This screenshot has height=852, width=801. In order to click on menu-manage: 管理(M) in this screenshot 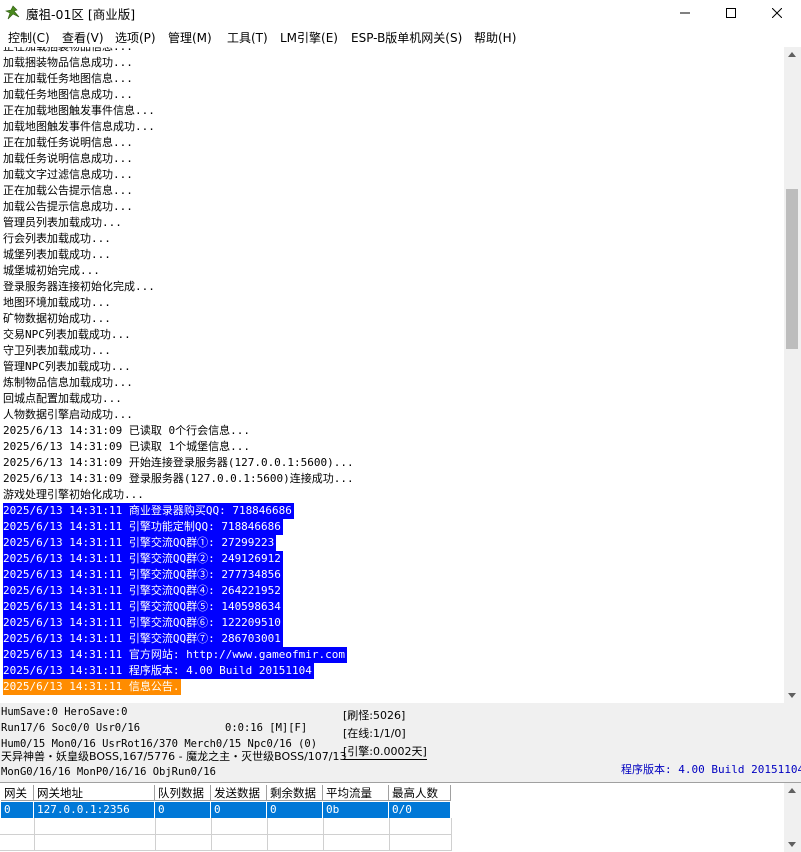, I will do `click(190, 37)`.